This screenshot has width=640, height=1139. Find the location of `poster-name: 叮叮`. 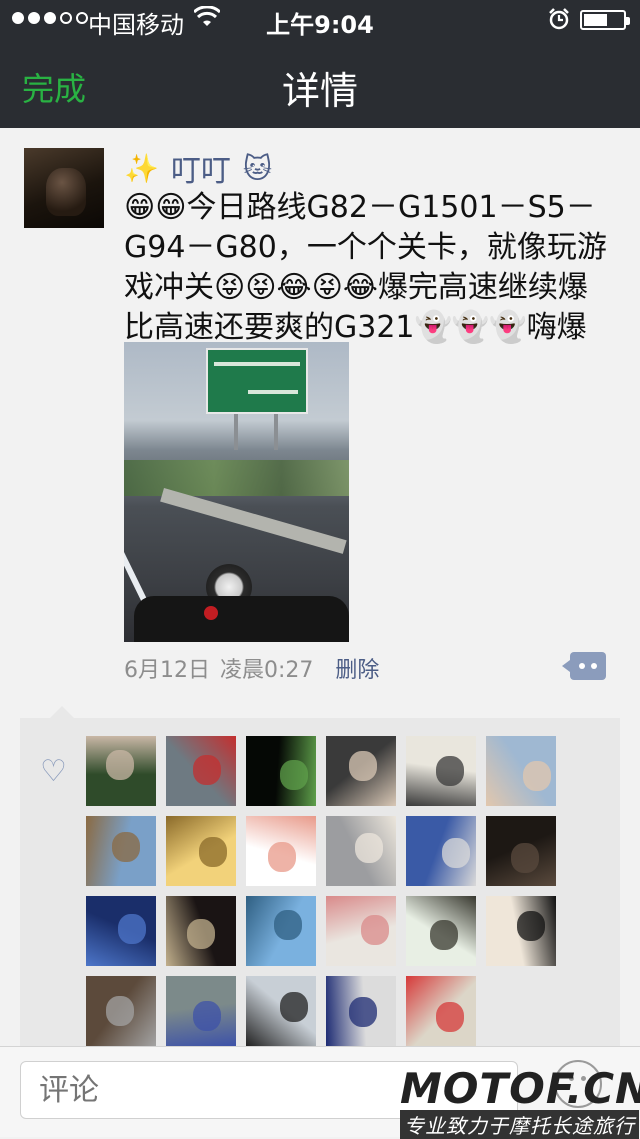

poster-name: 叮叮 is located at coordinates (201, 168).